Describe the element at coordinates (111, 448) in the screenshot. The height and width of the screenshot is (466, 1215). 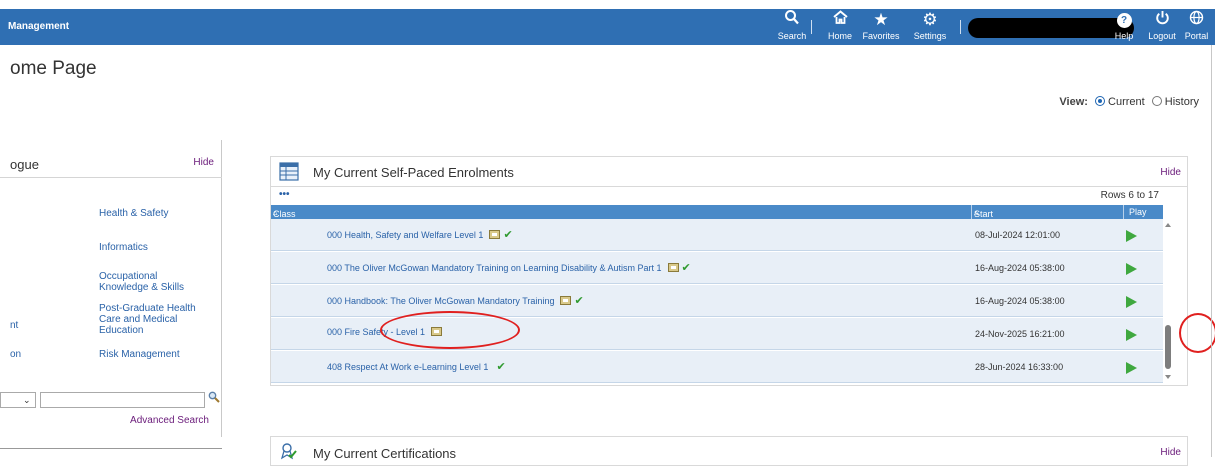
I see `catalogue-footer-divider` at that location.